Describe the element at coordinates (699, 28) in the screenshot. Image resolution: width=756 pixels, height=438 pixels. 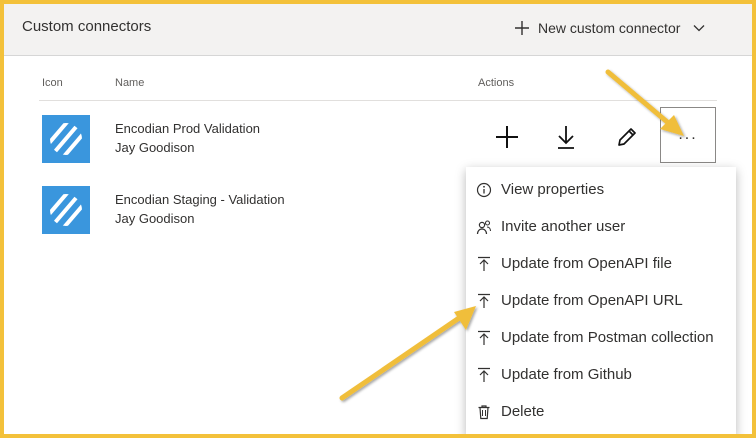
I see `chevron-down-icon` at that location.